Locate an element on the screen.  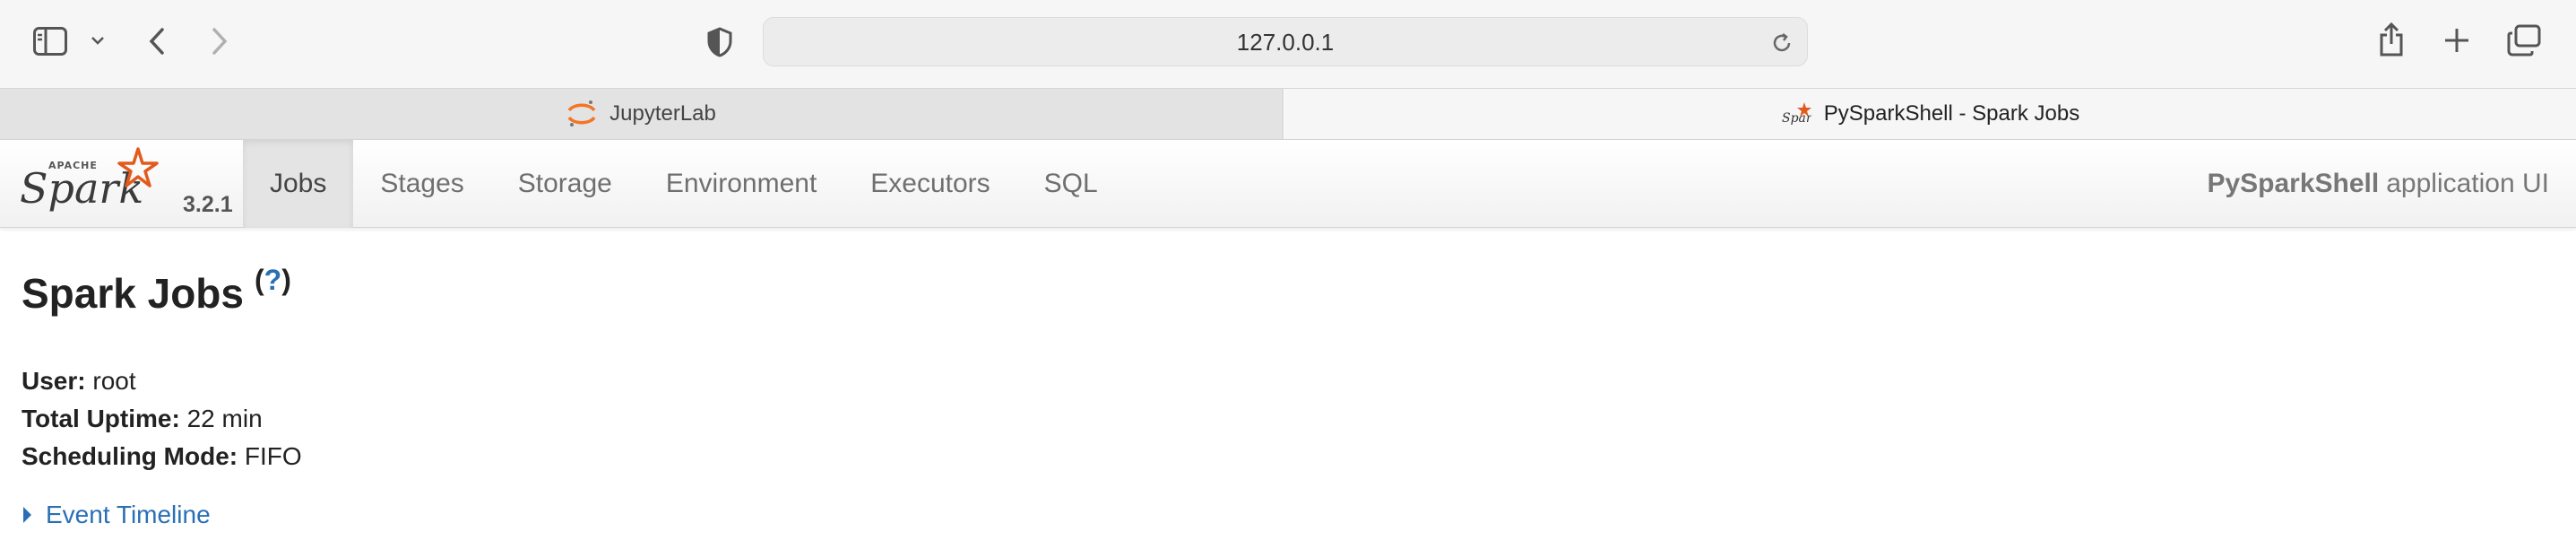
tab-jupyterlab: JupyterLab is located at coordinates (642, 114).